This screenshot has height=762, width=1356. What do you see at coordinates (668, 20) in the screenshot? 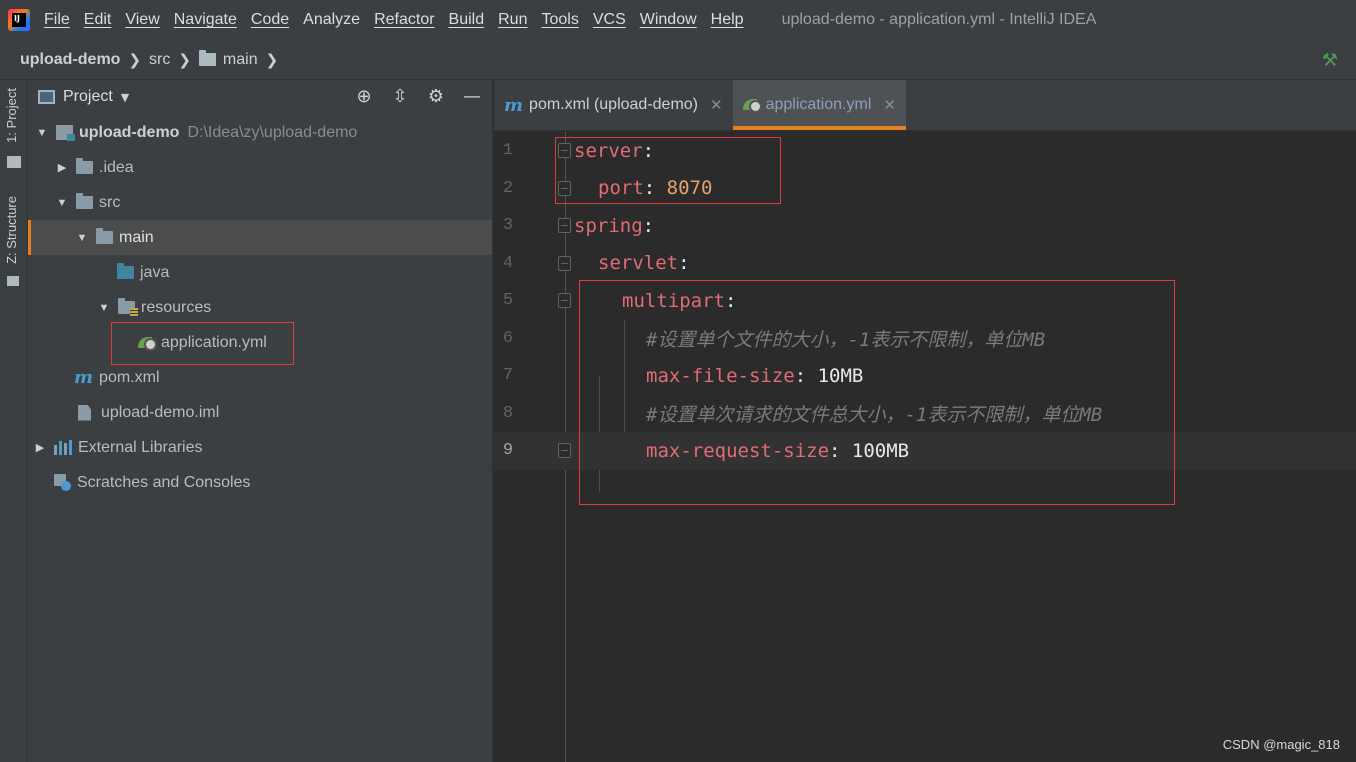
I see `menu-window: Window` at bounding box center [668, 20].